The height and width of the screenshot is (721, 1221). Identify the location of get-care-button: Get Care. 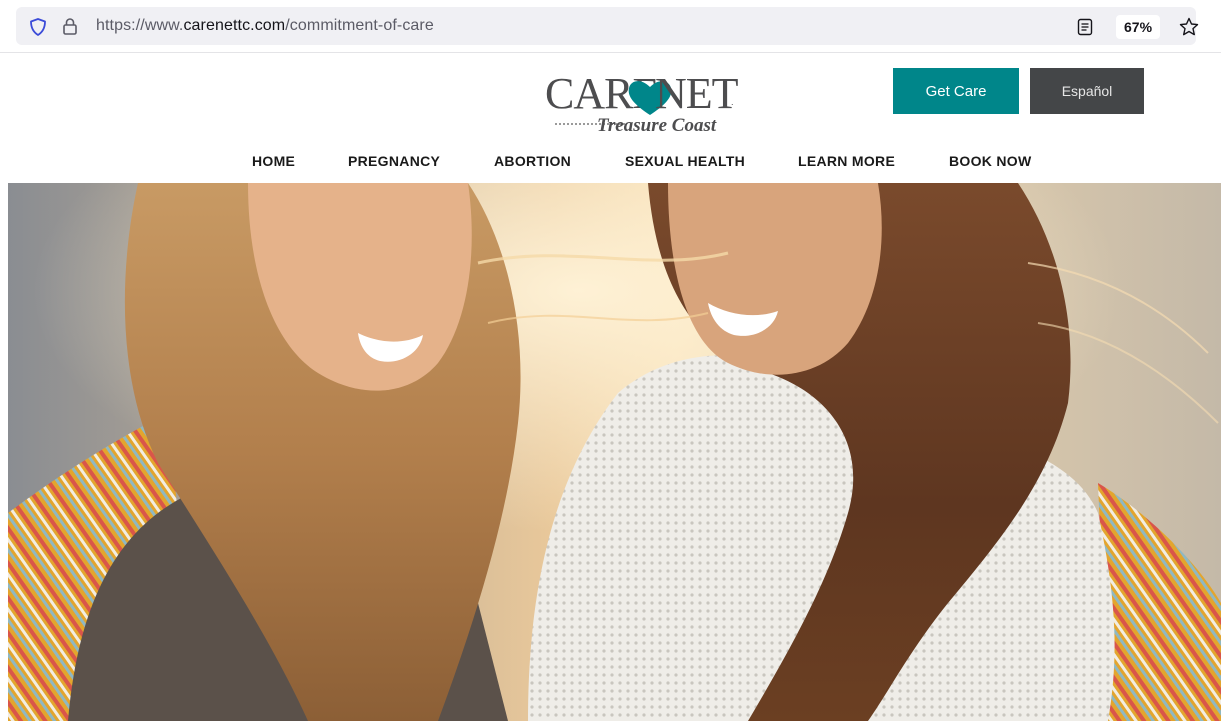
(956, 91).